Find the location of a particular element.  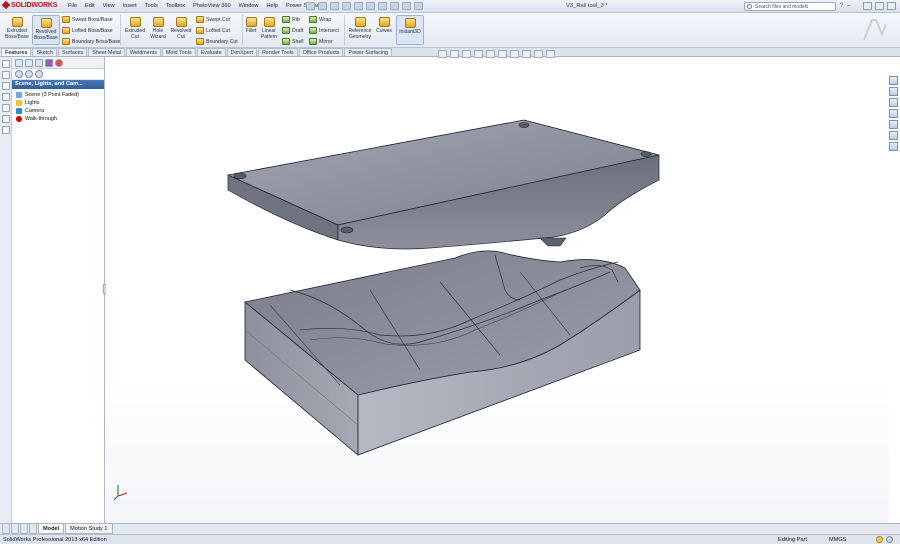

help-status-icon is located at coordinates (889, 539).